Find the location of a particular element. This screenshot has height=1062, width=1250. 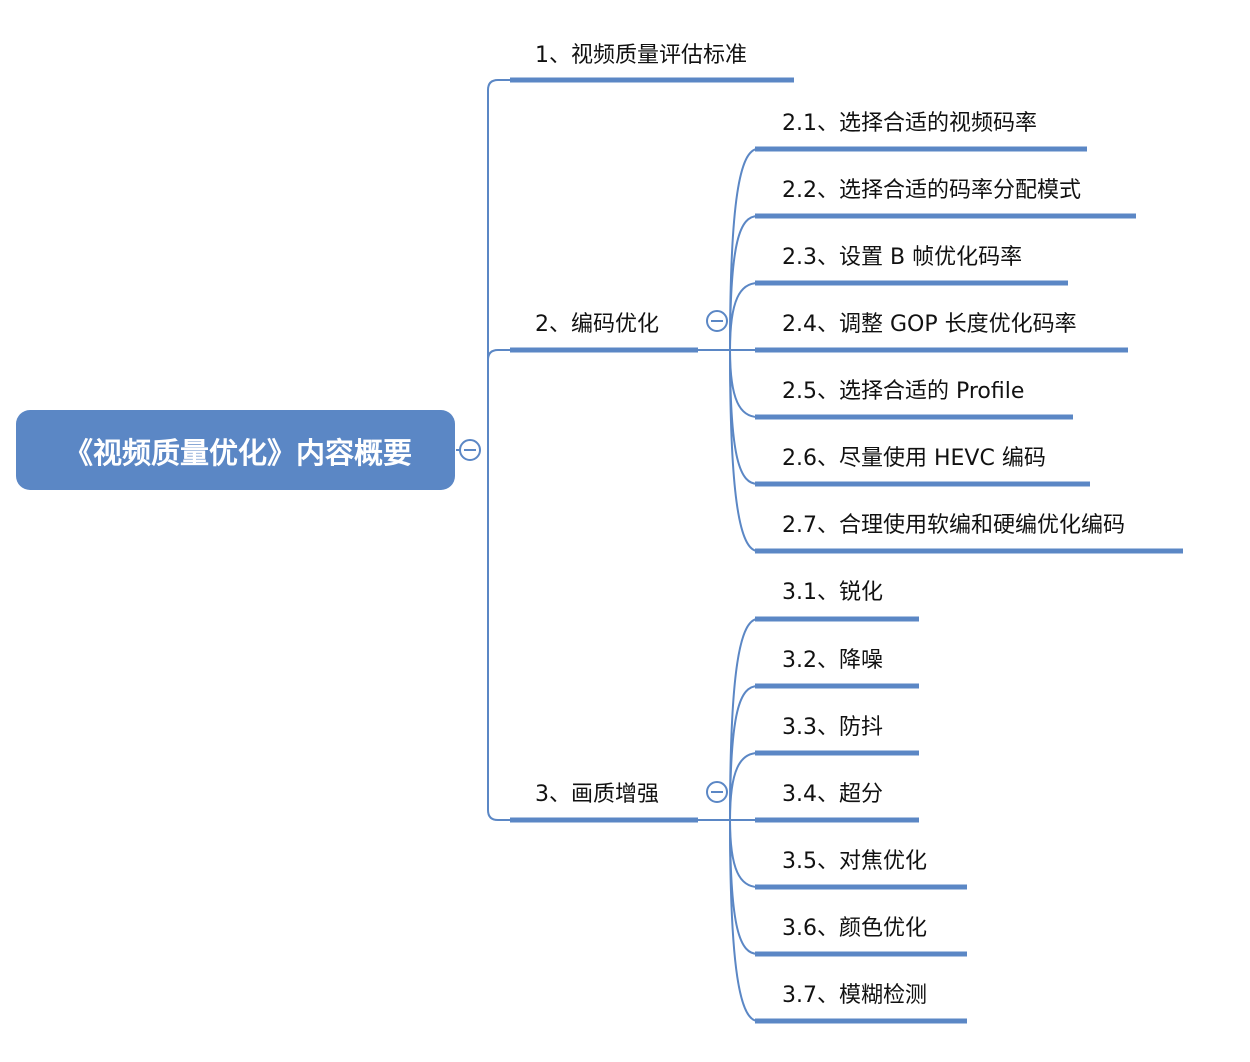

leaf-node-3-2: 3.2、降噪 is located at coordinates (837, 668).